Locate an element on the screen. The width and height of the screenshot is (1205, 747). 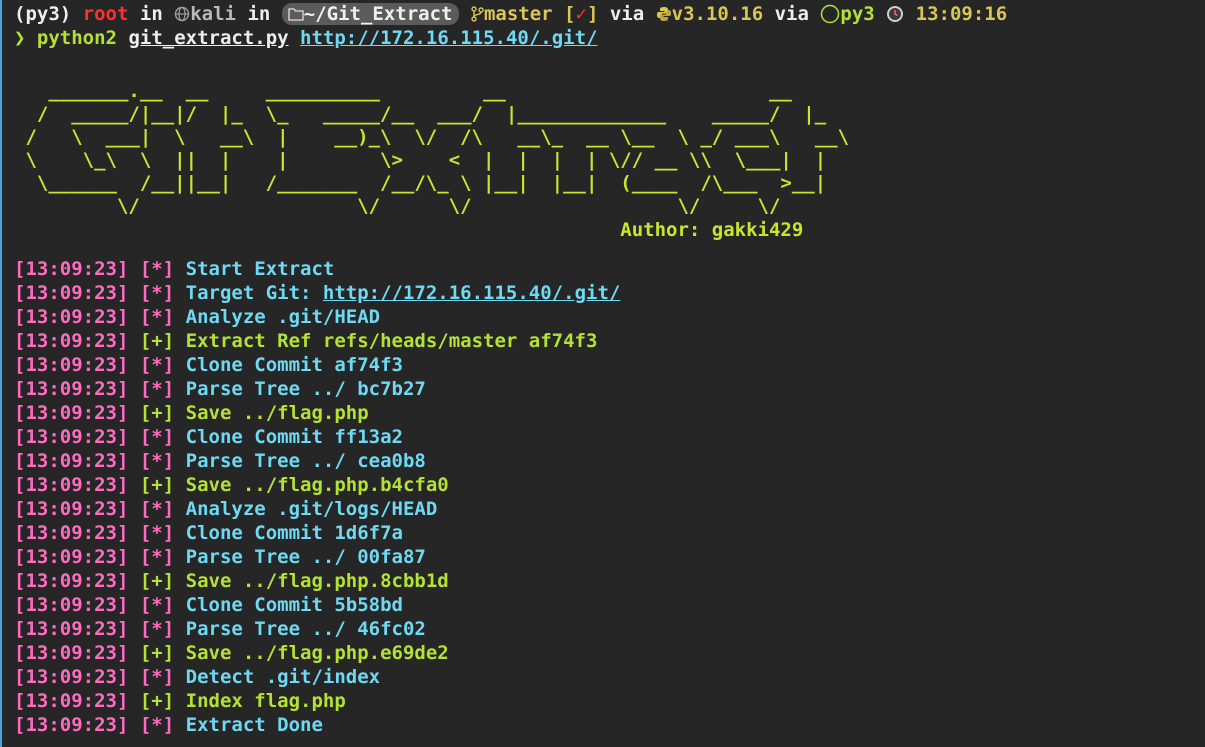
log-message: Analyze .git/HEAD is located at coordinates (283, 317).